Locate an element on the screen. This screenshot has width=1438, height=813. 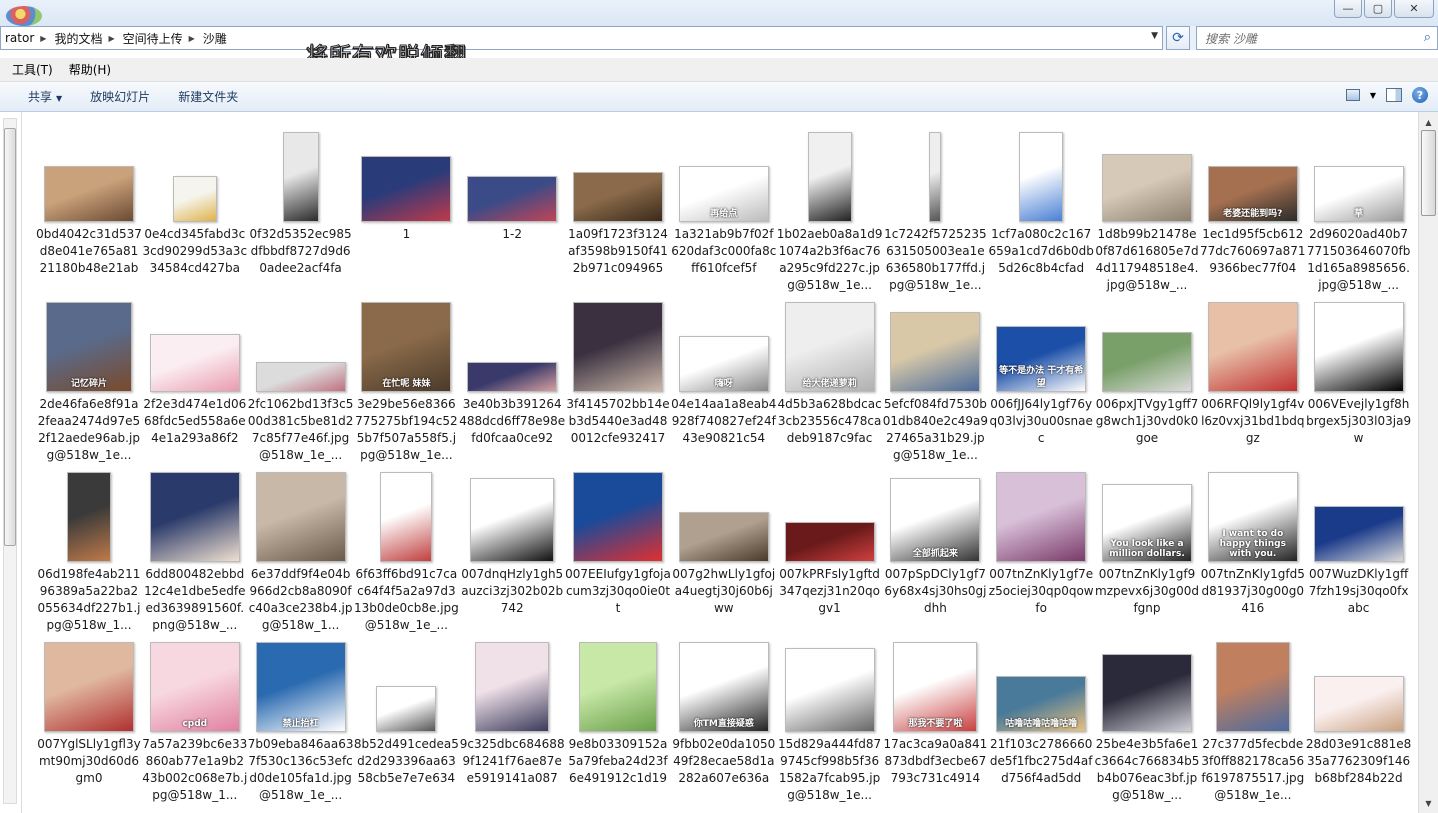
thumbnail-caption: 记忆碎片 is located at coordinates (88, 384).